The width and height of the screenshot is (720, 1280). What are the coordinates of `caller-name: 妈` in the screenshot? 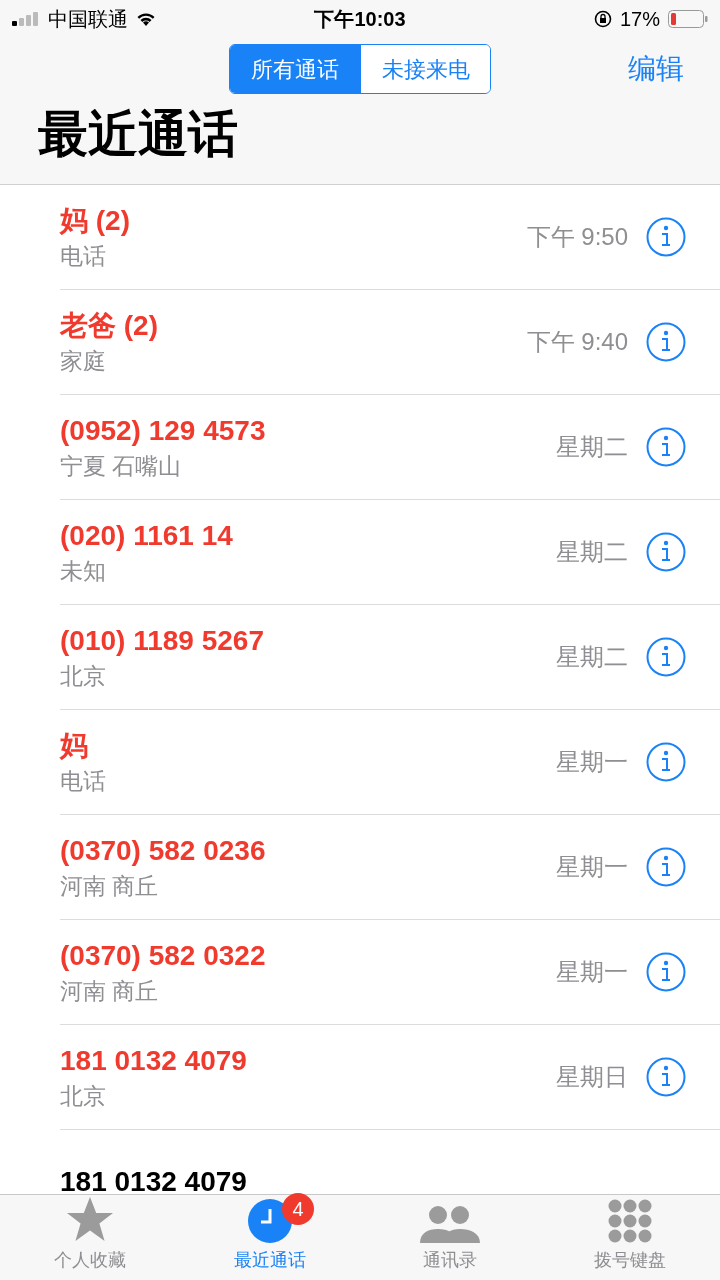 It's located at (74, 746).